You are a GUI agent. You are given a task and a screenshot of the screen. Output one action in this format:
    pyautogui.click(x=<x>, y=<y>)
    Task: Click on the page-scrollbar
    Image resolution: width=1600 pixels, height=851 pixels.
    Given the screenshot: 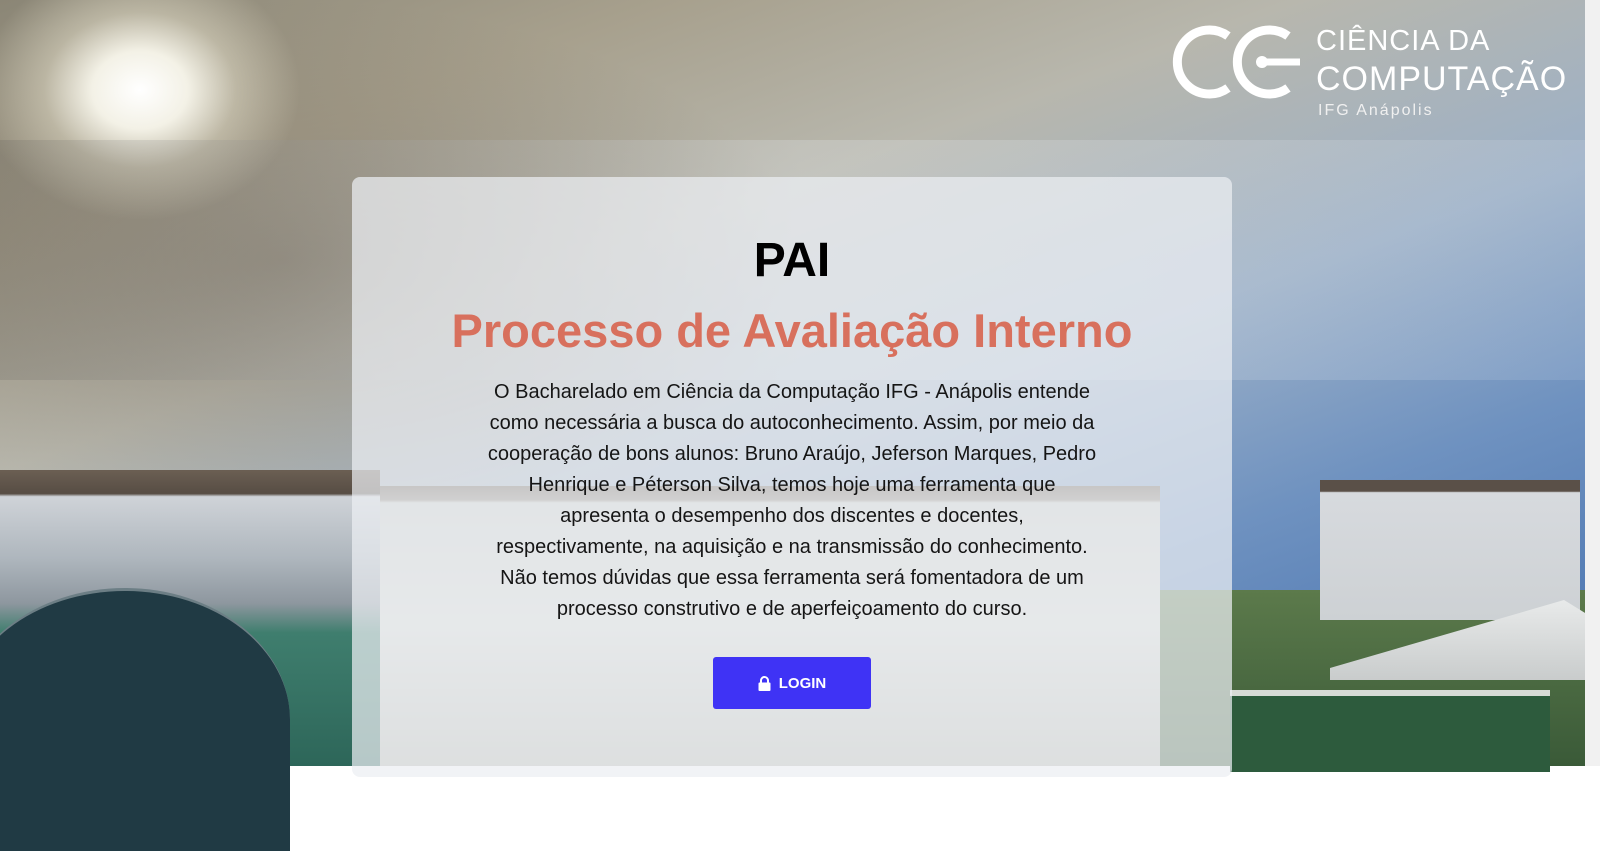 What is the action you would take?
    pyautogui.click(x=1592, y=383)
    